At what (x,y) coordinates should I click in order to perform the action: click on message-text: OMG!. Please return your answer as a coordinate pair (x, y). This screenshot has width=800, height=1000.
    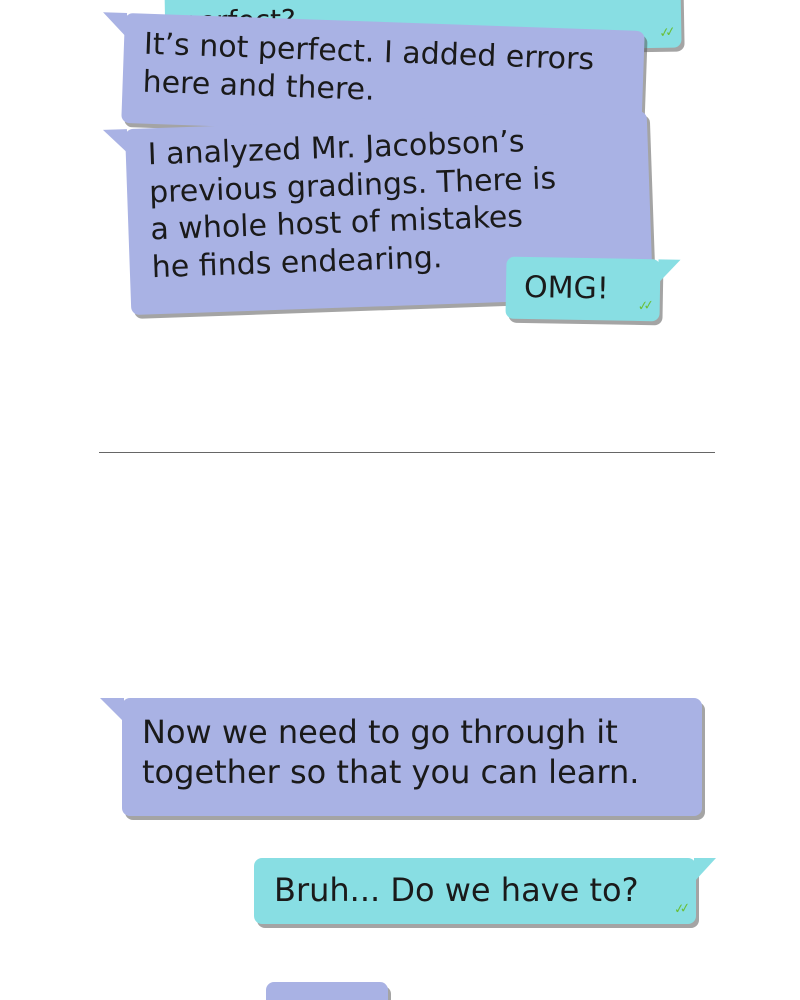
    Looking at the image, I should click on (566, 288).